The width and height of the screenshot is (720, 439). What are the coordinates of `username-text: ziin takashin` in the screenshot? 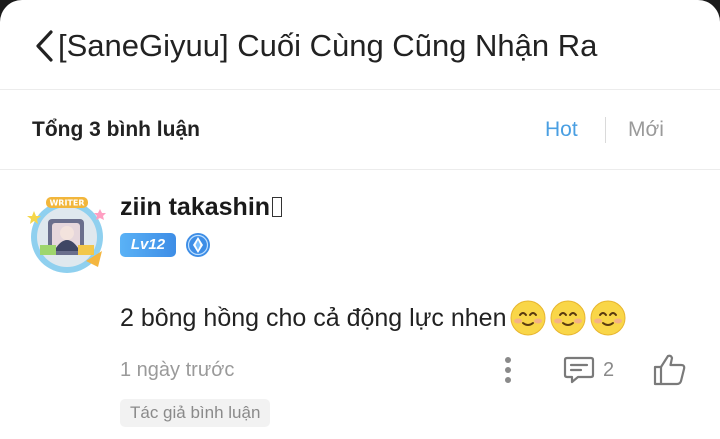 It's located at (195, 207).